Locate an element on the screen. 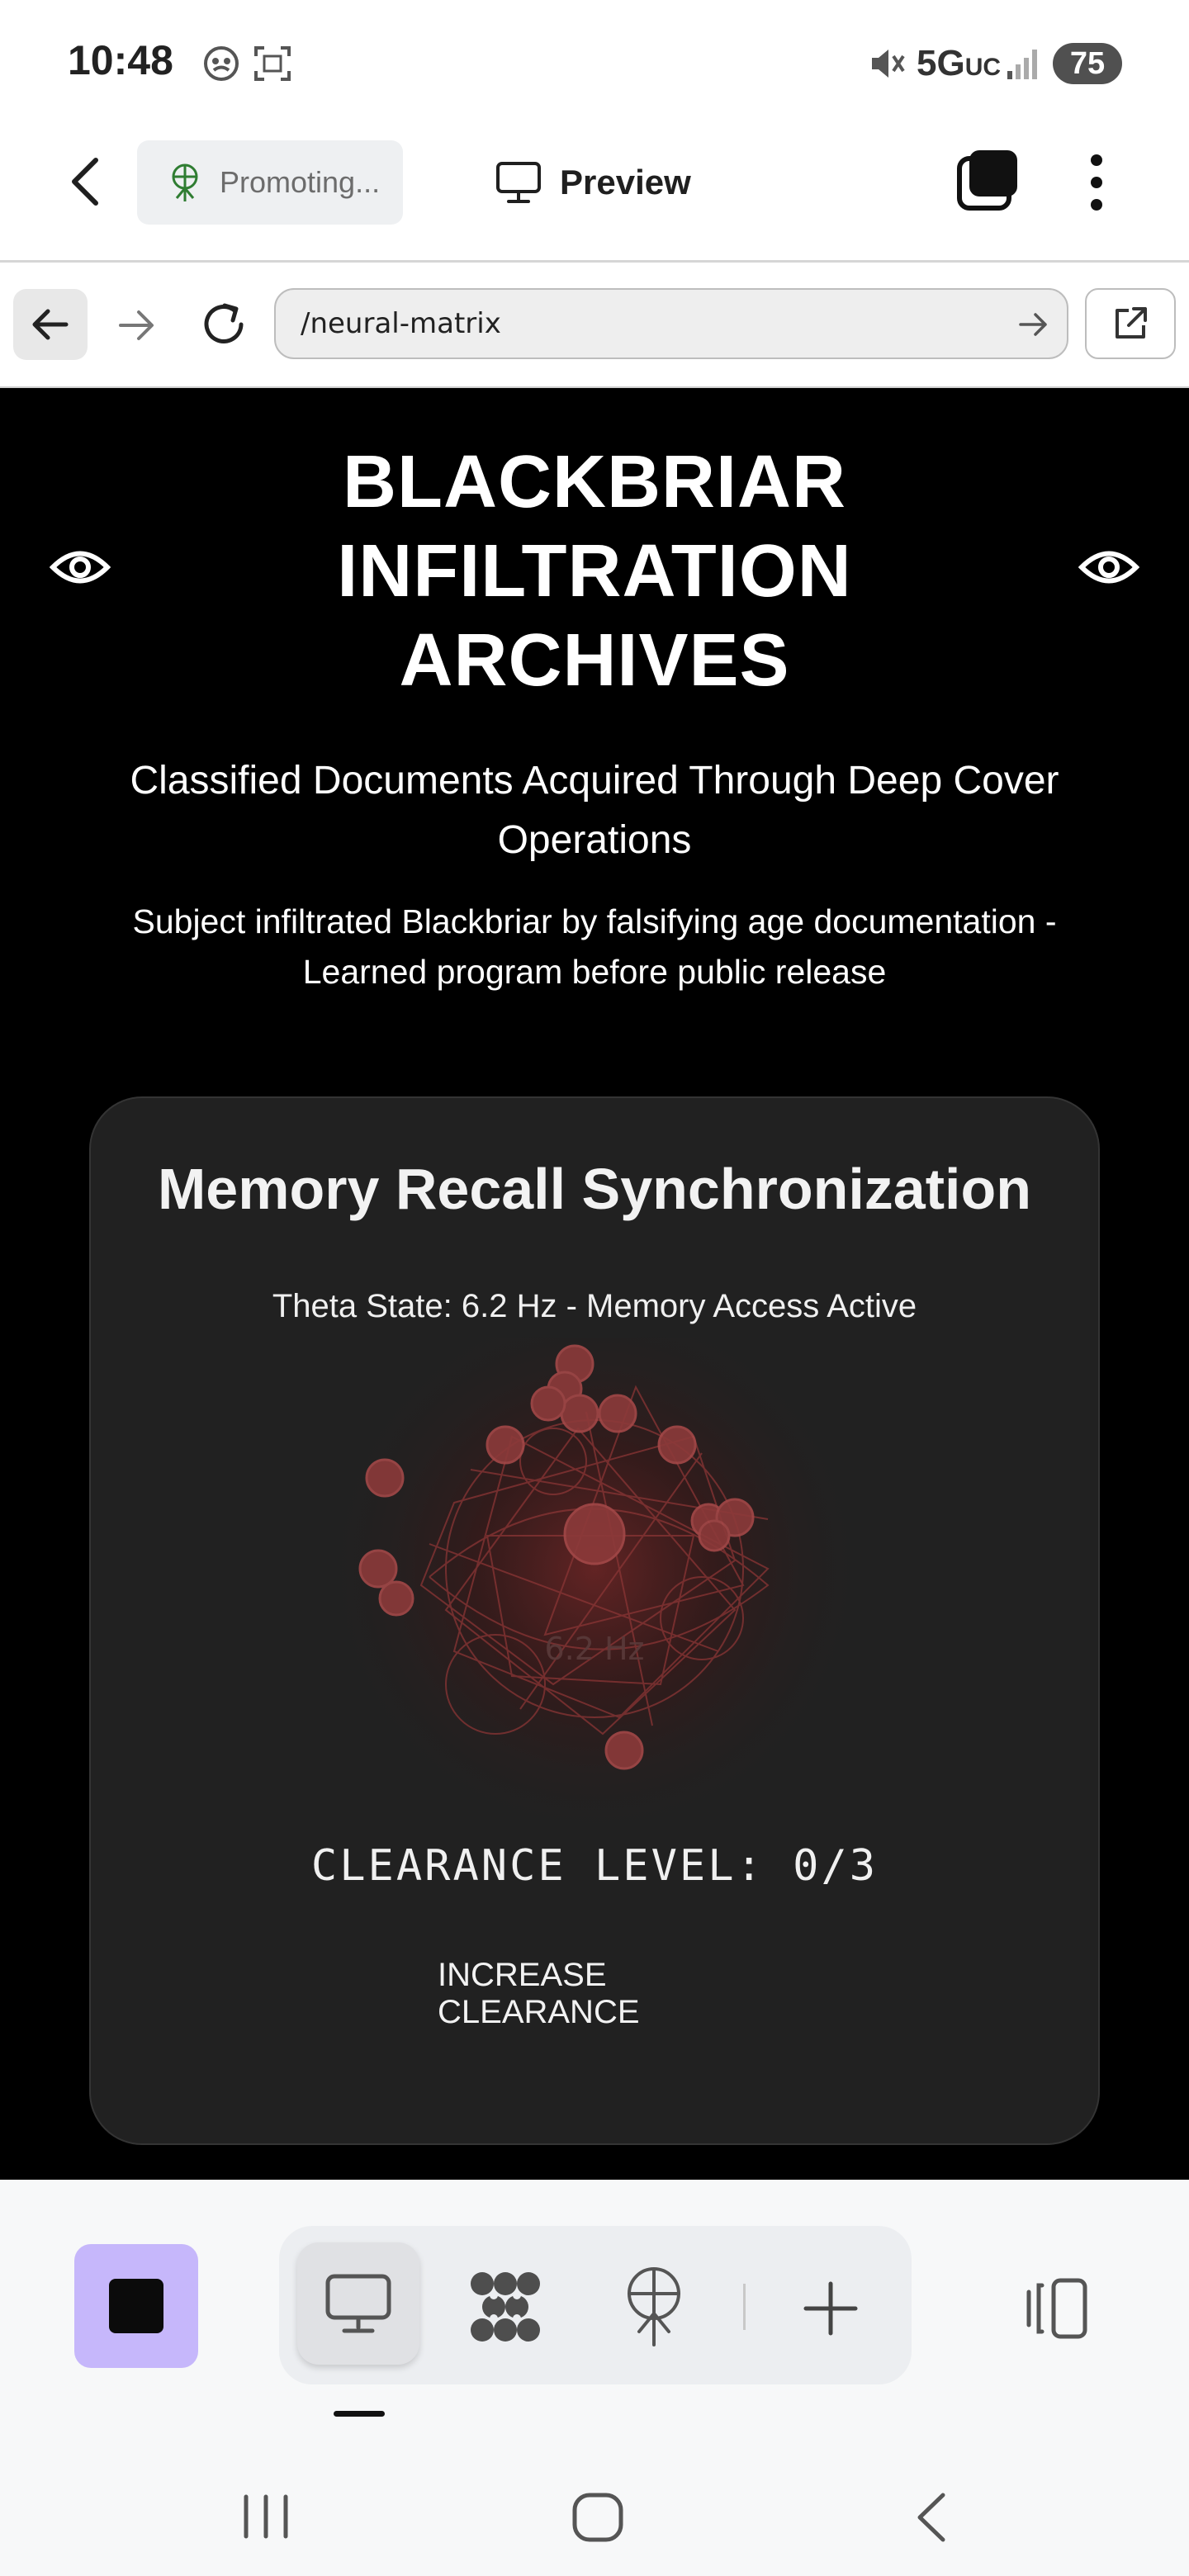 Image resolution: width=1189 pixels, height=2576 pixels. mute-icon is located at coordinates (888, 64).